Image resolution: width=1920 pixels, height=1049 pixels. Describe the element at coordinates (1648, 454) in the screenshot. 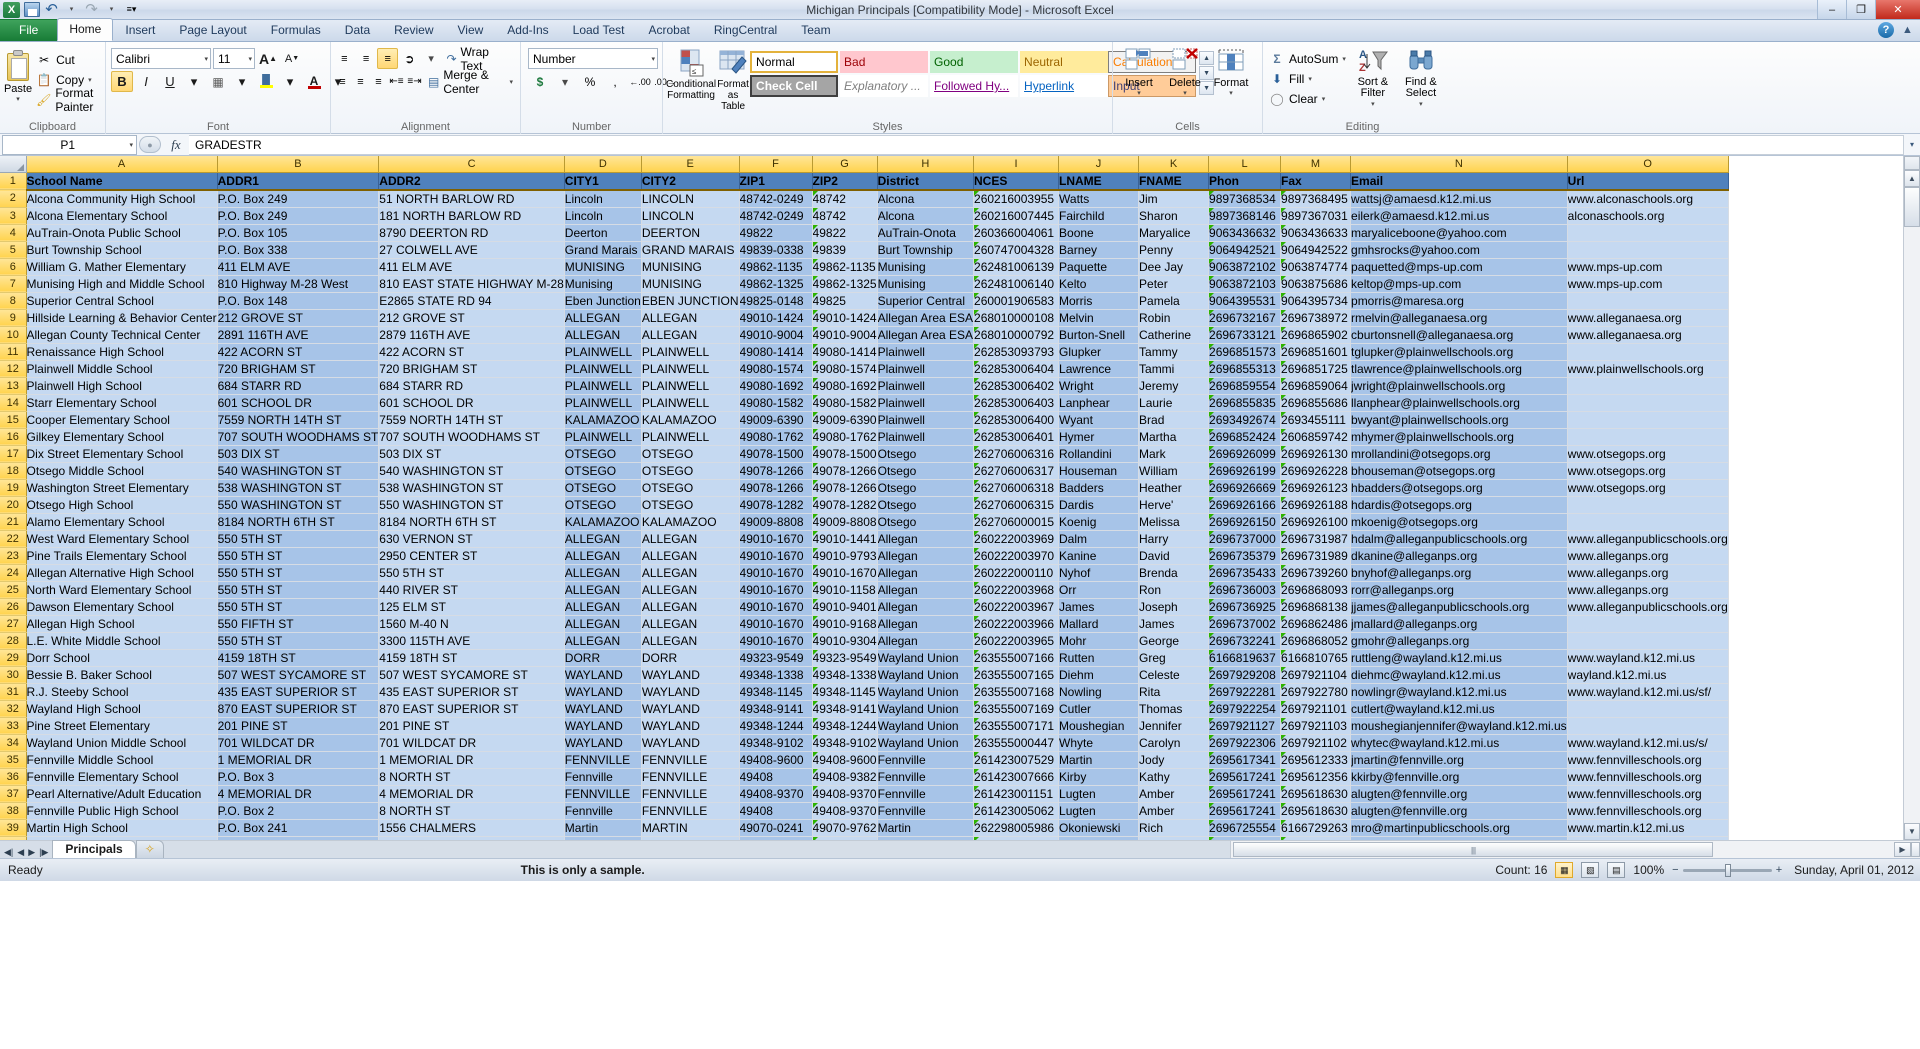

I see `cell-O17: www.otsegops.org` at that location.